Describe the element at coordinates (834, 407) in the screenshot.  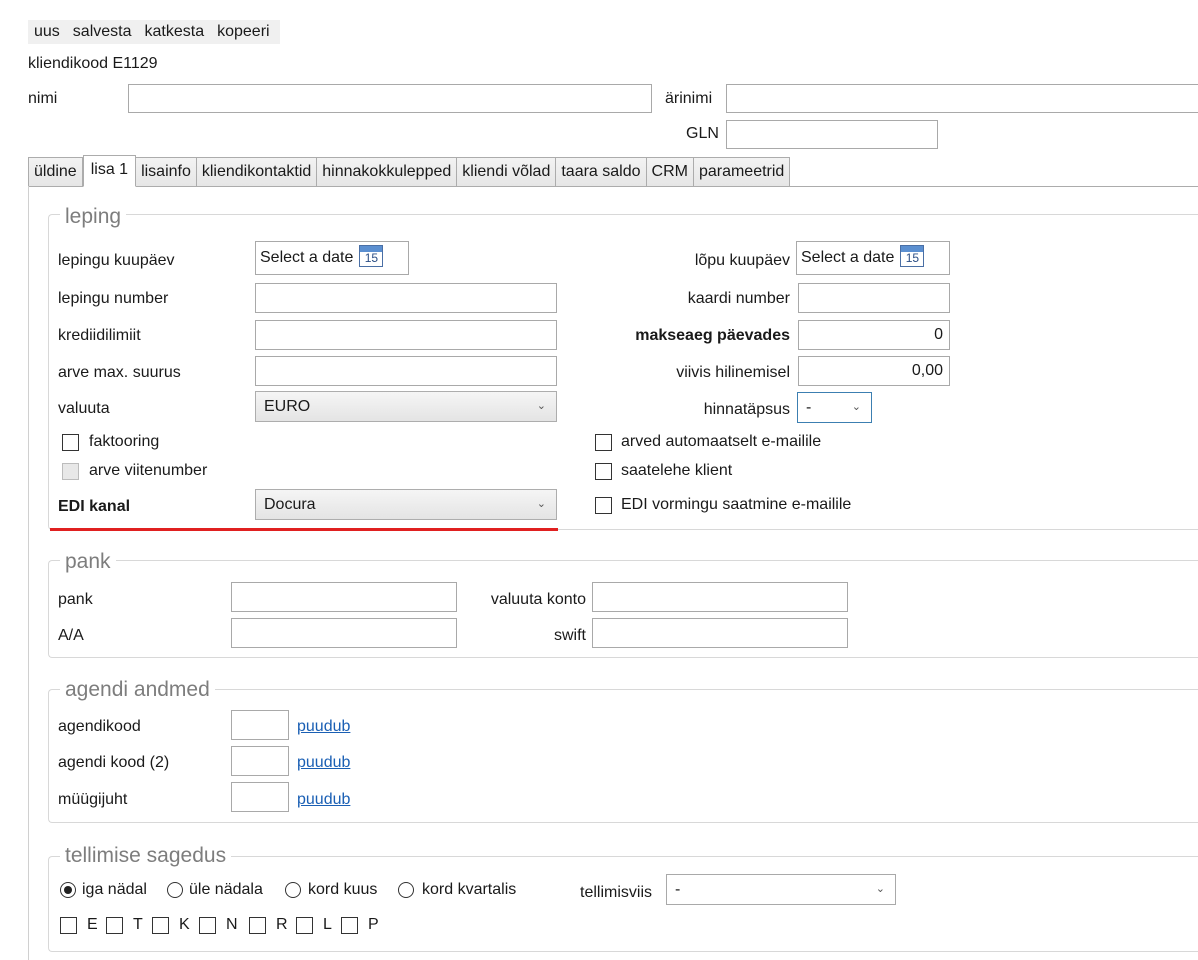
I see `price-precision-select: - ⌄` at that location.